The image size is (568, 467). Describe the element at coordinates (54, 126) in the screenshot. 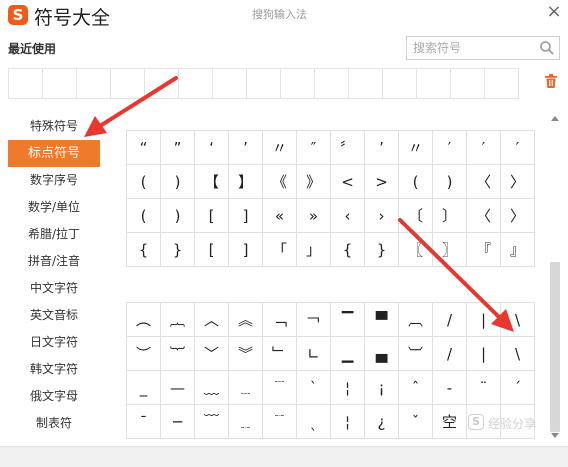

I see `sidebar-item: 特殊符号` at that location.